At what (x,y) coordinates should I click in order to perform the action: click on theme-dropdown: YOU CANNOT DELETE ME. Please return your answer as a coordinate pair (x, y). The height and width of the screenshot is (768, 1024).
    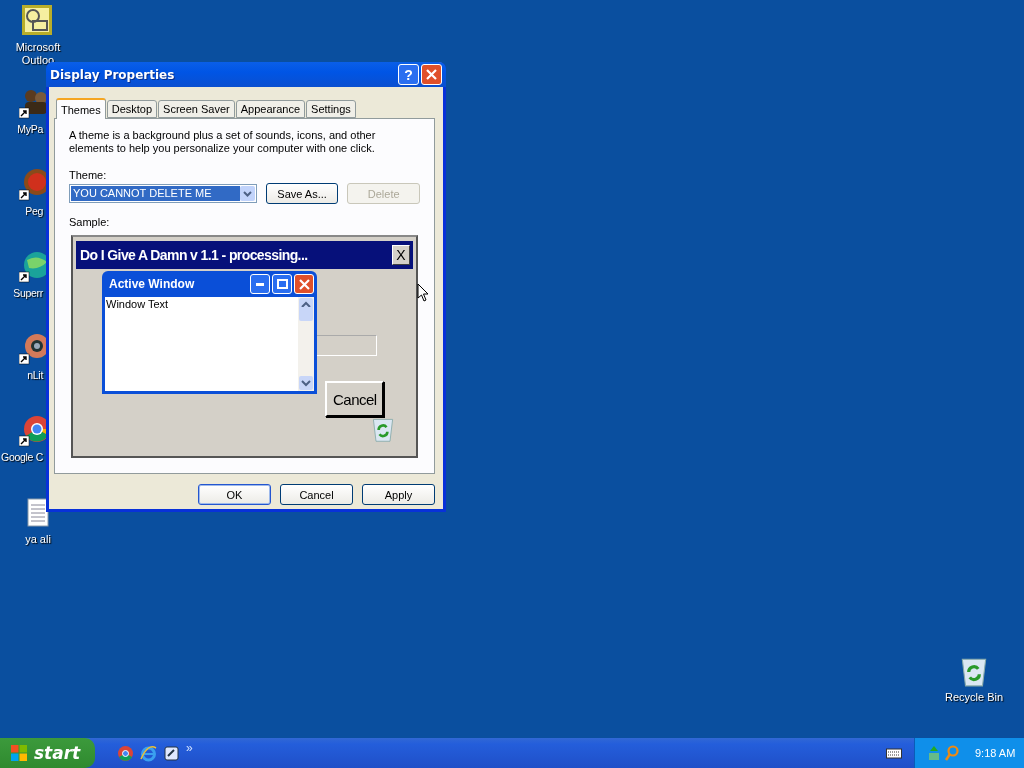
    Looking at the image, I should click on (163, 193).